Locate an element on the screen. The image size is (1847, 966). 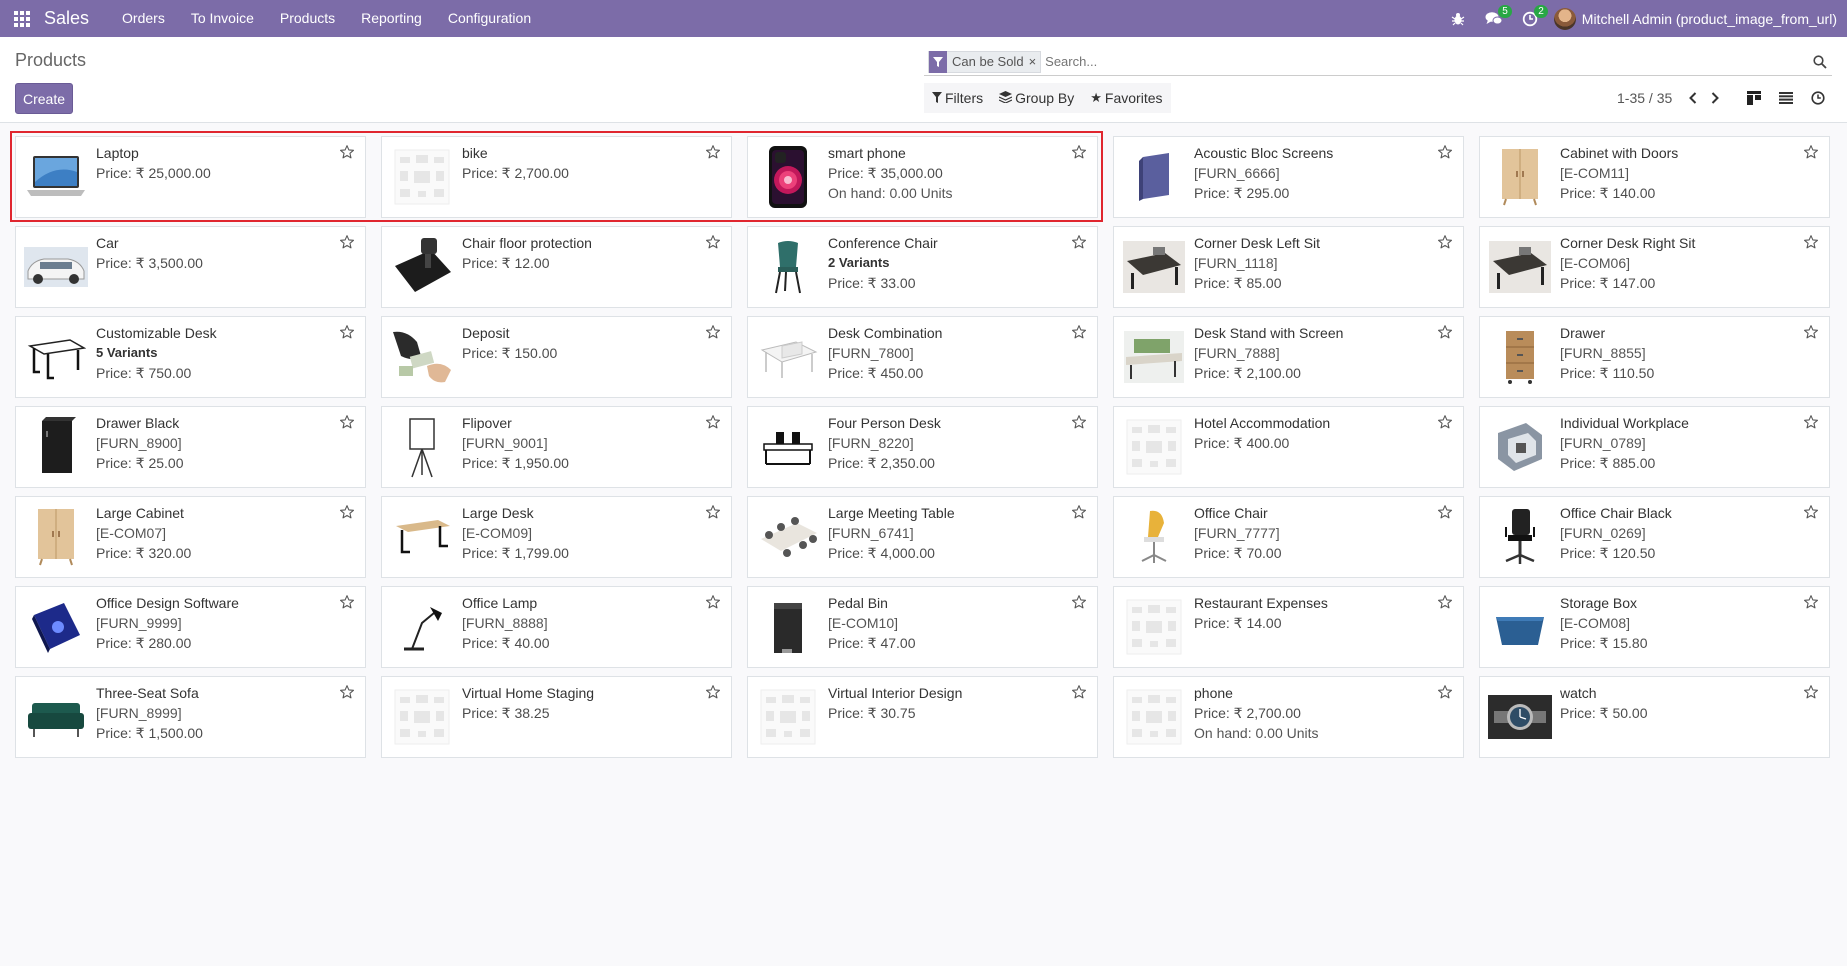
product-card: Virtual Interior Design Price: ₹ 30.75 is located at coordinates (922, 717).